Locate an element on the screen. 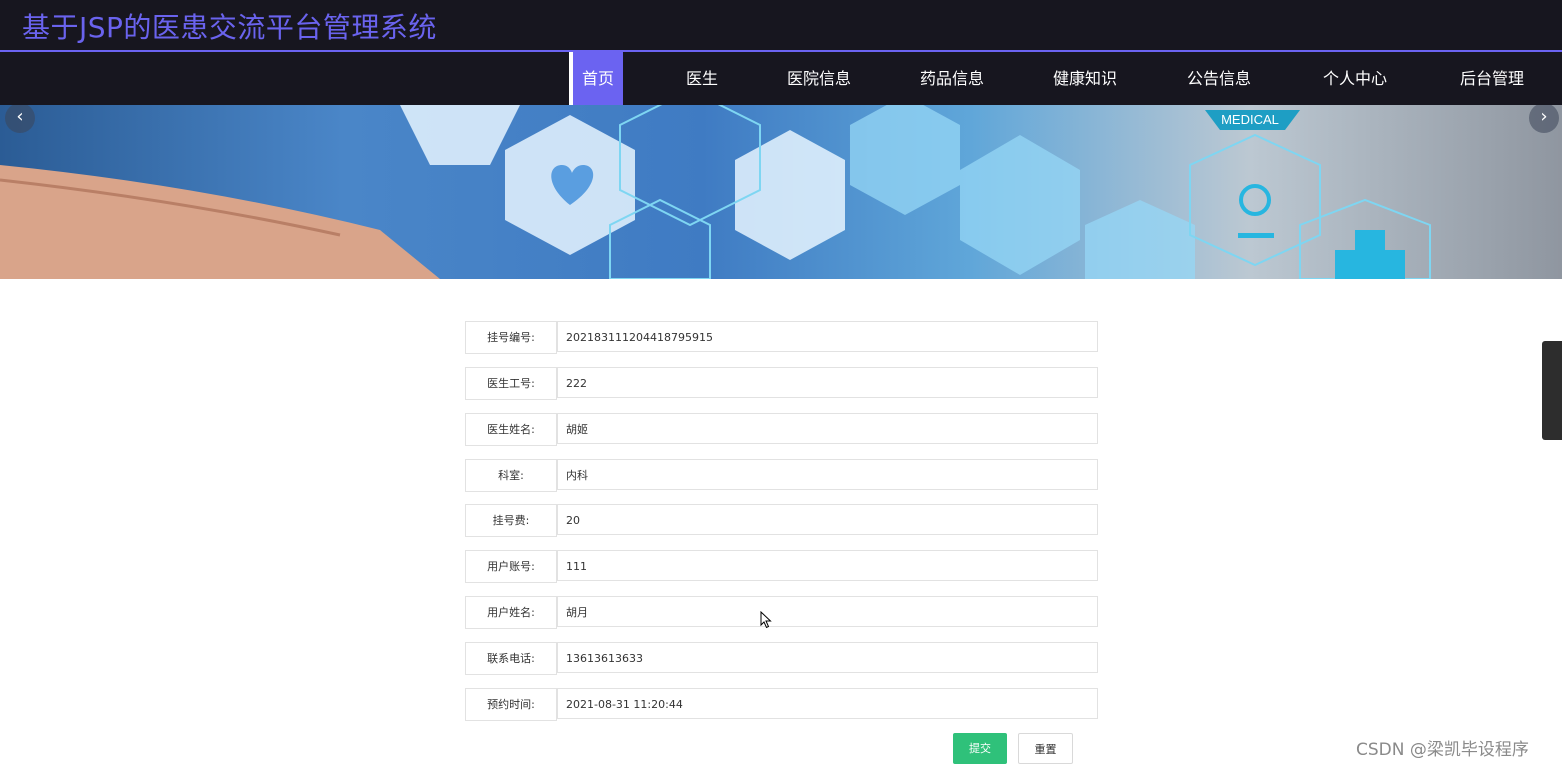 The image size is (1562, 765). form-row-phone: 联系电话: 13613613633 is located at coordinates (782, 658).